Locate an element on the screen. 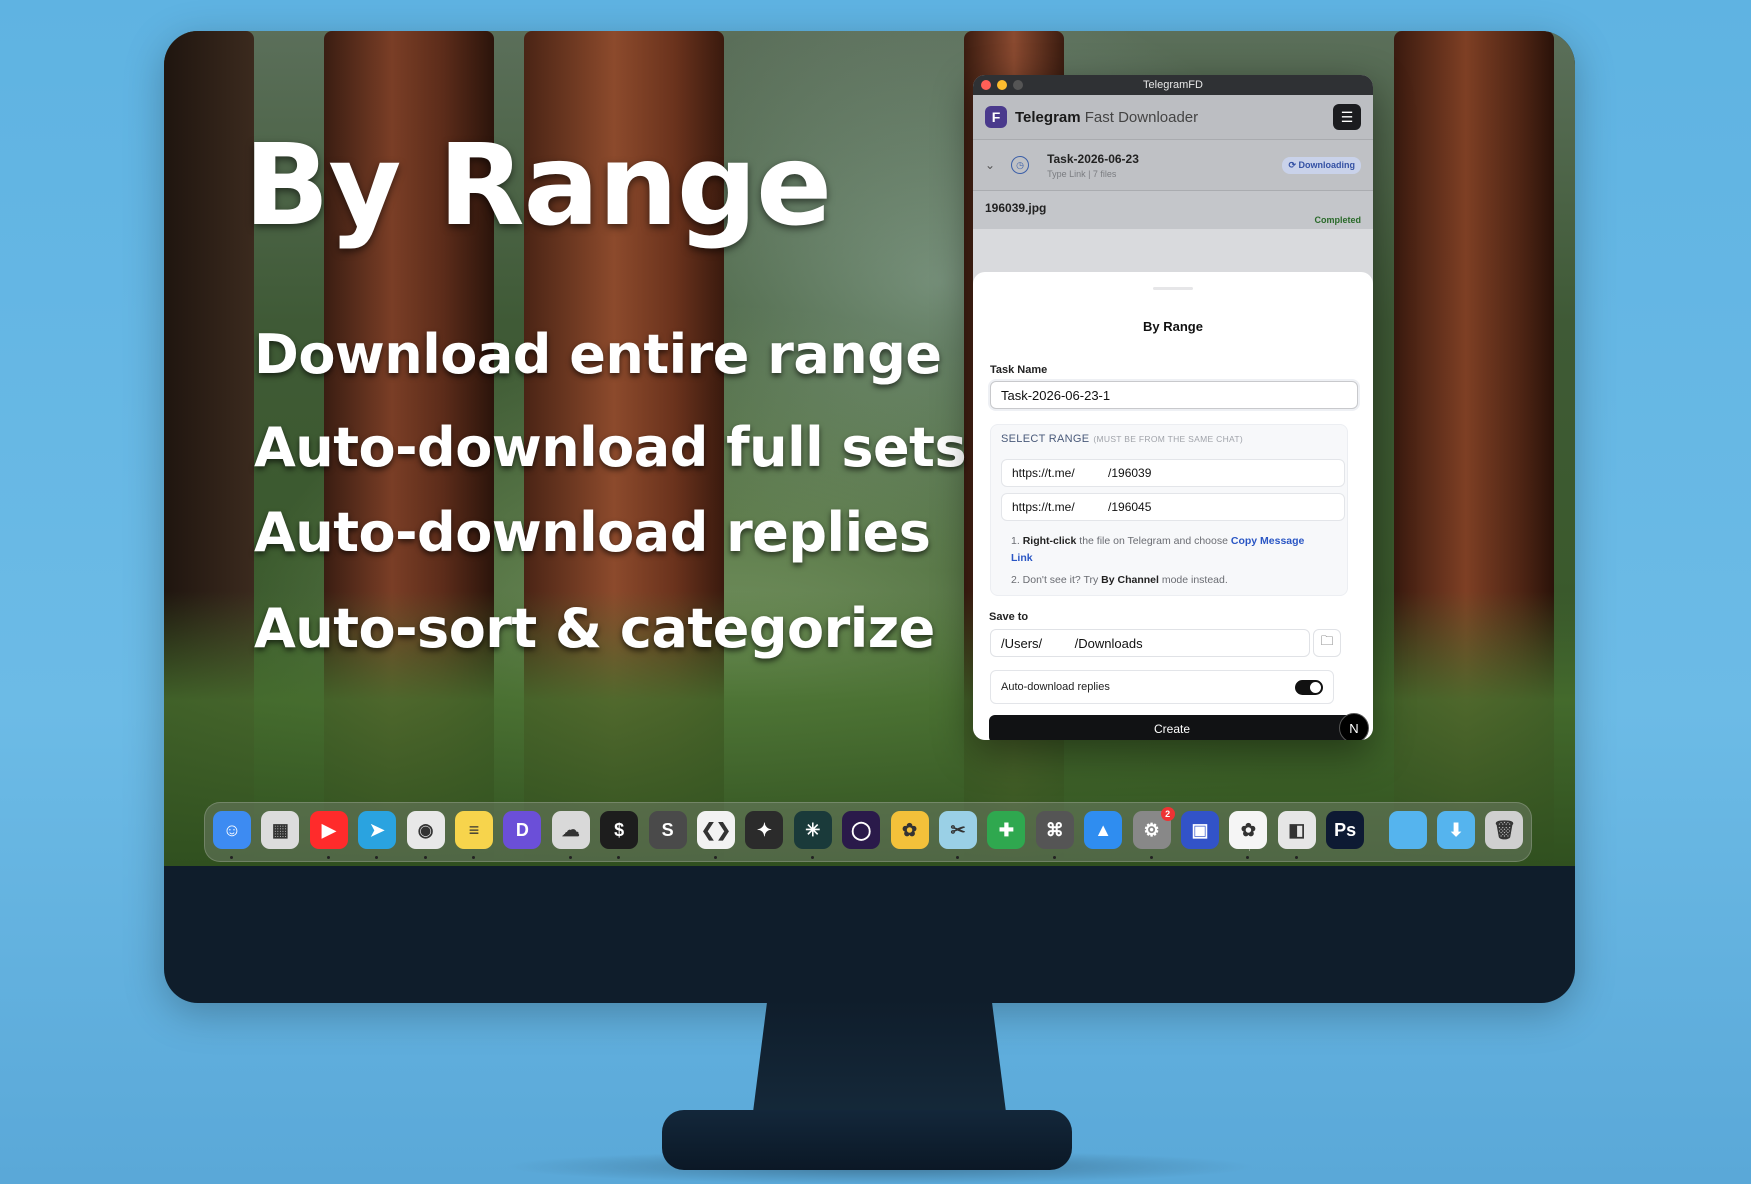  range-note: (MUST BE FROM THE SAME CHAT) is located at coordinates (1168, 439).